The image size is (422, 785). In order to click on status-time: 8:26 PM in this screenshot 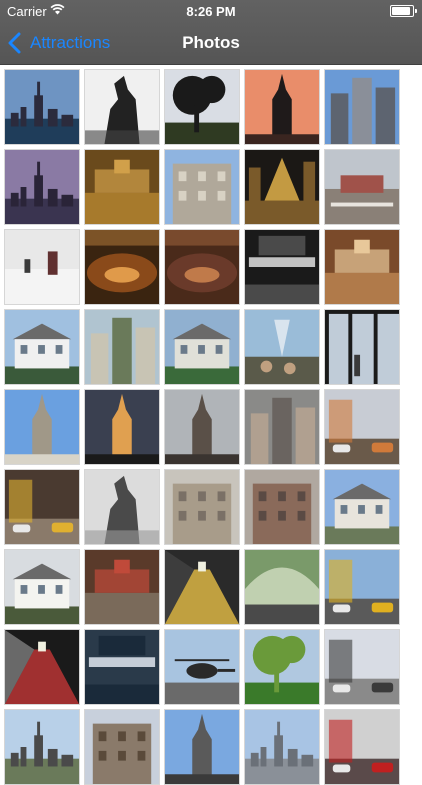, I will do `click(211, 11)`.